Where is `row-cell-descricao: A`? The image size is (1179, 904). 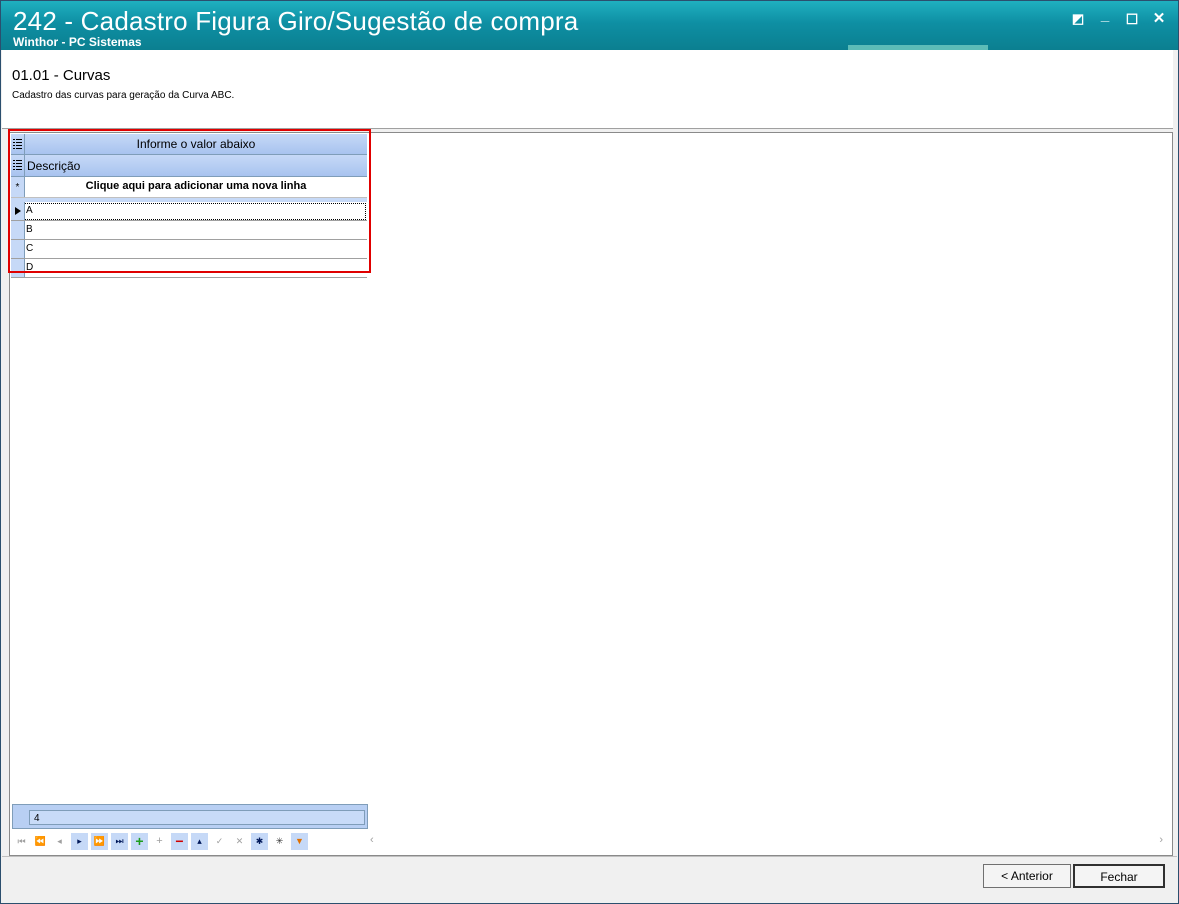 row-cell-descricao: A is located at coordinates (29, 210).